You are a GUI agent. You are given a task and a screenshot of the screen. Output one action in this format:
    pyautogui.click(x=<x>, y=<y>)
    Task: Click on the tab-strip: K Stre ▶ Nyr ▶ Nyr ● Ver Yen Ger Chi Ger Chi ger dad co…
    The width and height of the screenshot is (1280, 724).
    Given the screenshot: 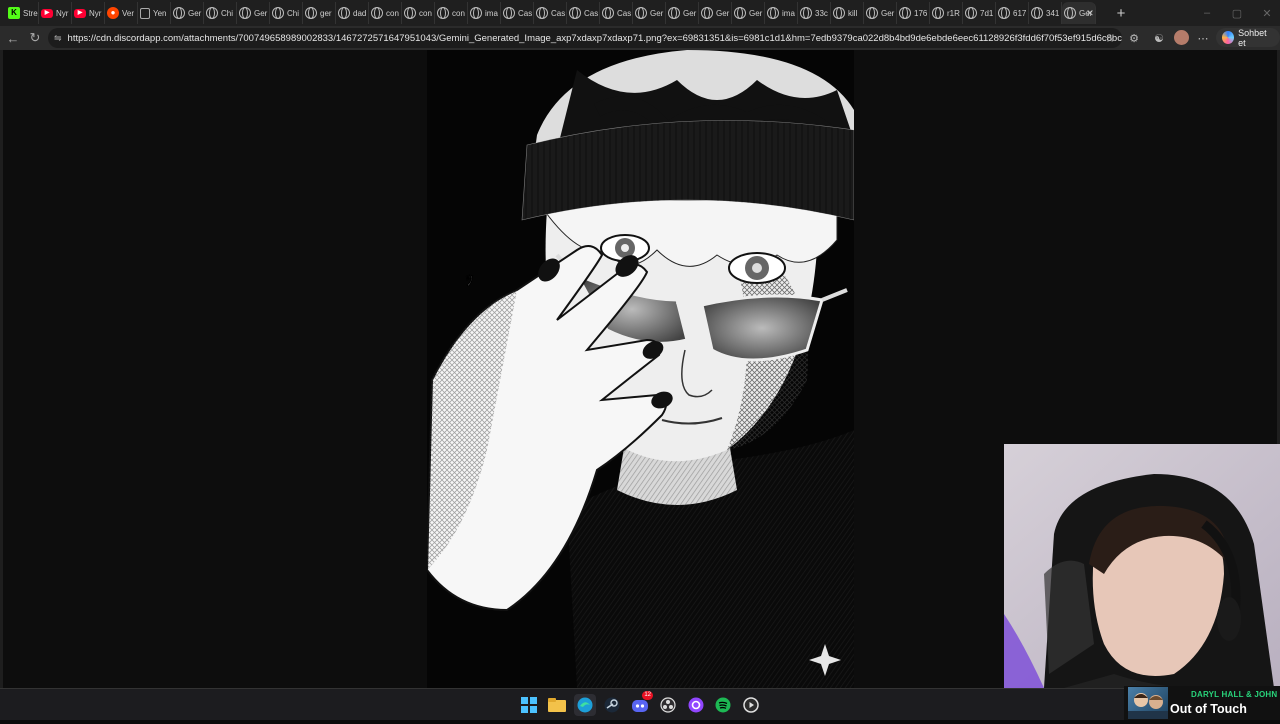 What is the action you would take?
    pyautogui.click(x=640, y=13)
    